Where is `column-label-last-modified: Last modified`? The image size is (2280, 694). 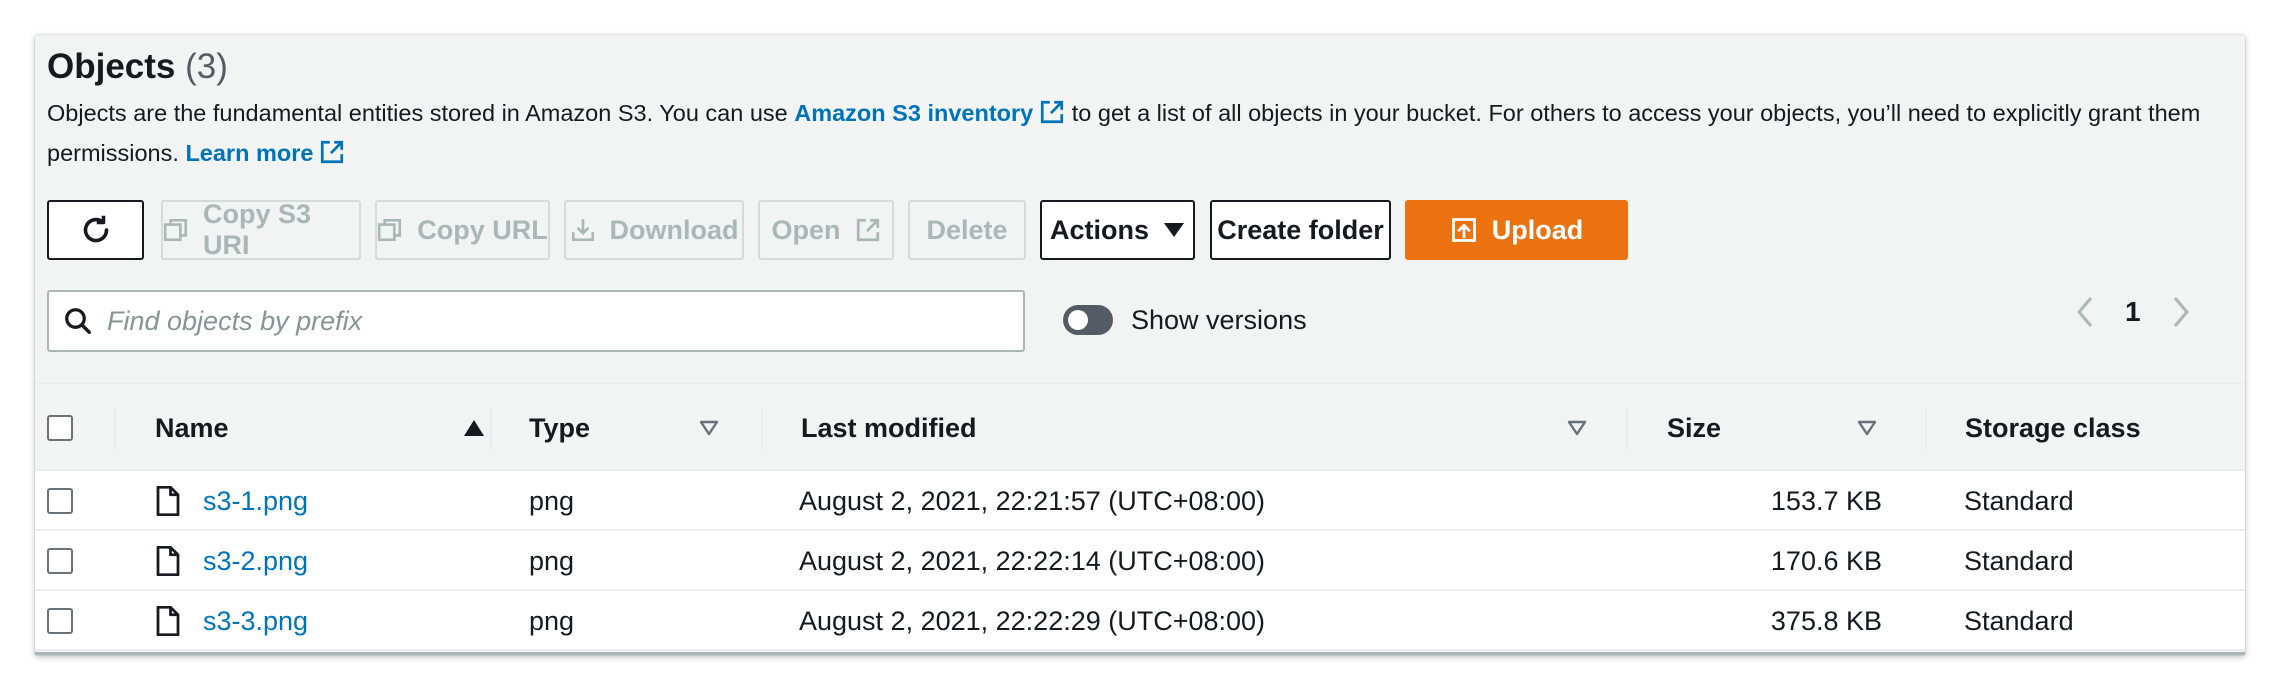 column-label-last-modified: Last modified is located at coordinates (889, 427).